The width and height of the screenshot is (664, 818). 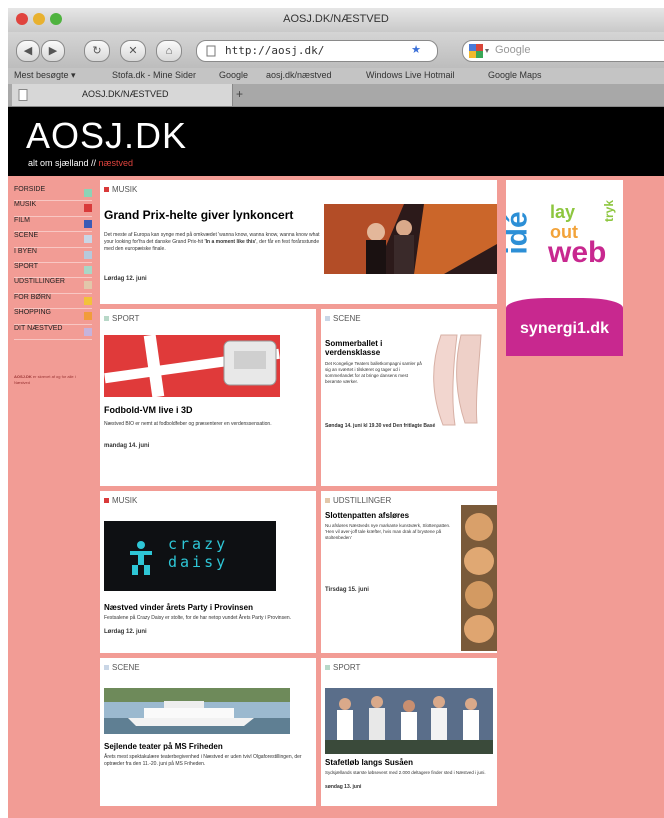 What do you see at coordinates (317, 51) in the screenshot?
I see `address-bar: http://aosj.dk/ ★` at bounding box center [317, 51].